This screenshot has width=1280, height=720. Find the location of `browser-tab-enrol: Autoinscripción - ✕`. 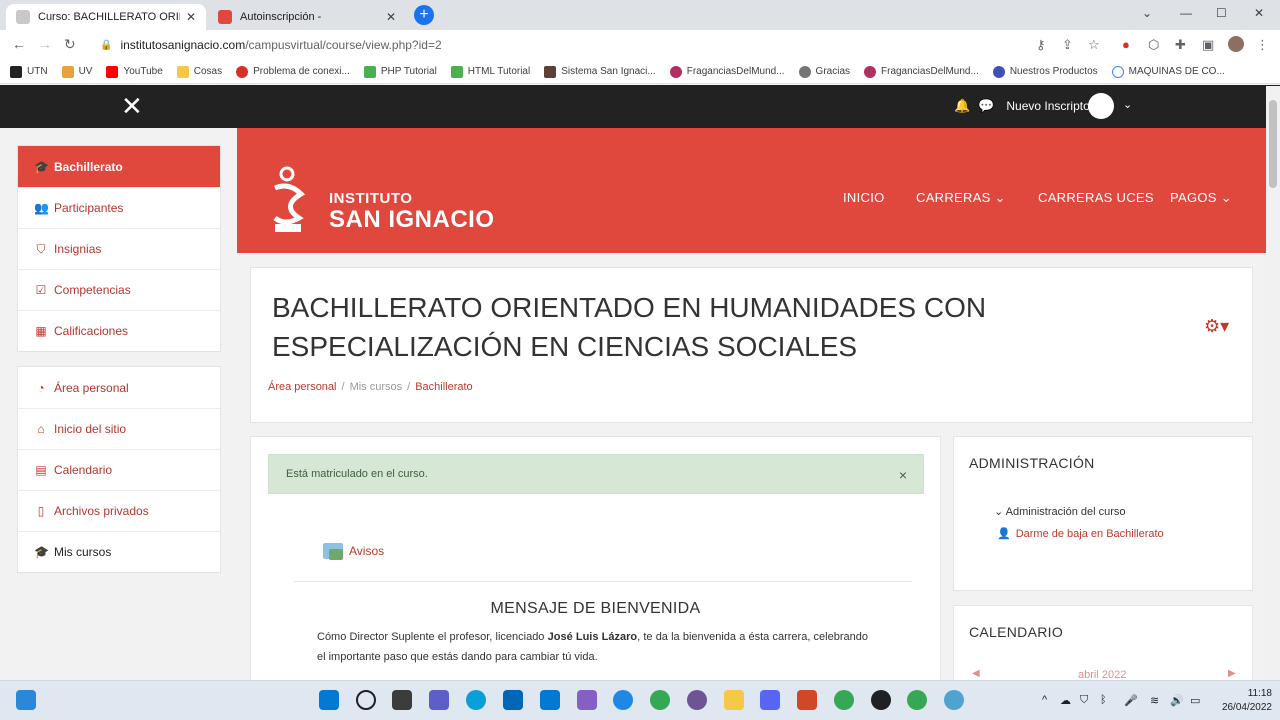

browser-tab-enrol: Autoinscripción - ✕ is located at coordinates (307, 17).